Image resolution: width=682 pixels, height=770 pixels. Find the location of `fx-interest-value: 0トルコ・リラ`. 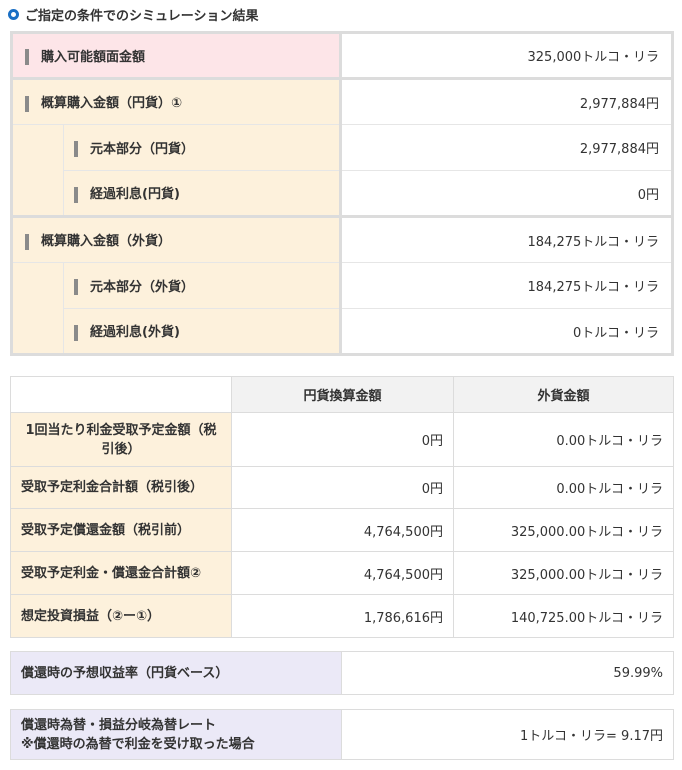

fx-interest-value: 0トルコ・リラ is located at coordinates (506, 331).